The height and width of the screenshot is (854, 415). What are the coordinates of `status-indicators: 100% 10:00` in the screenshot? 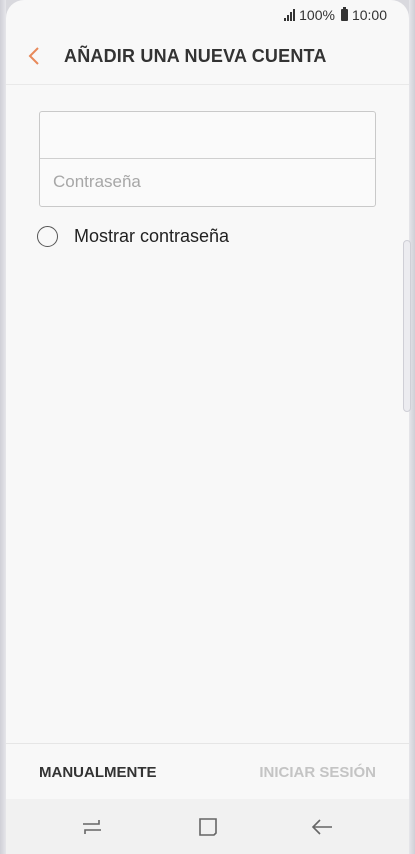 It's located at (335, 15).